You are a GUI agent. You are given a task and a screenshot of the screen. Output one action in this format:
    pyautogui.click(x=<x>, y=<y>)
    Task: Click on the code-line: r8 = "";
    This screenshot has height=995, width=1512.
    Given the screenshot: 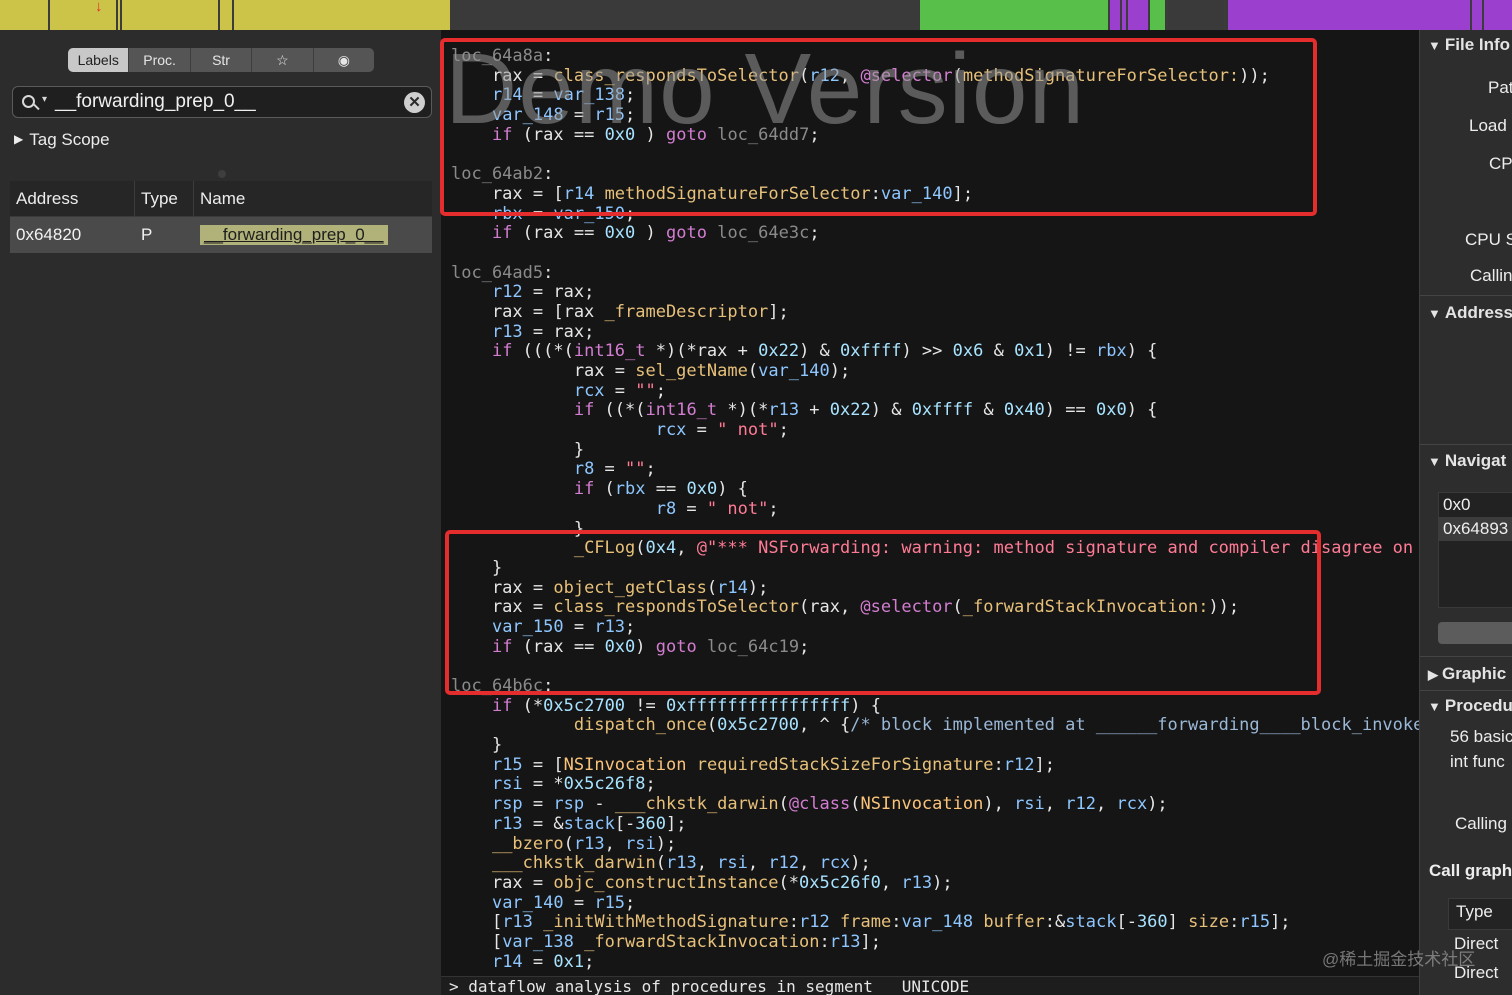 What is the action you would take?
    pyautogui.click(x=935, y=470)
    